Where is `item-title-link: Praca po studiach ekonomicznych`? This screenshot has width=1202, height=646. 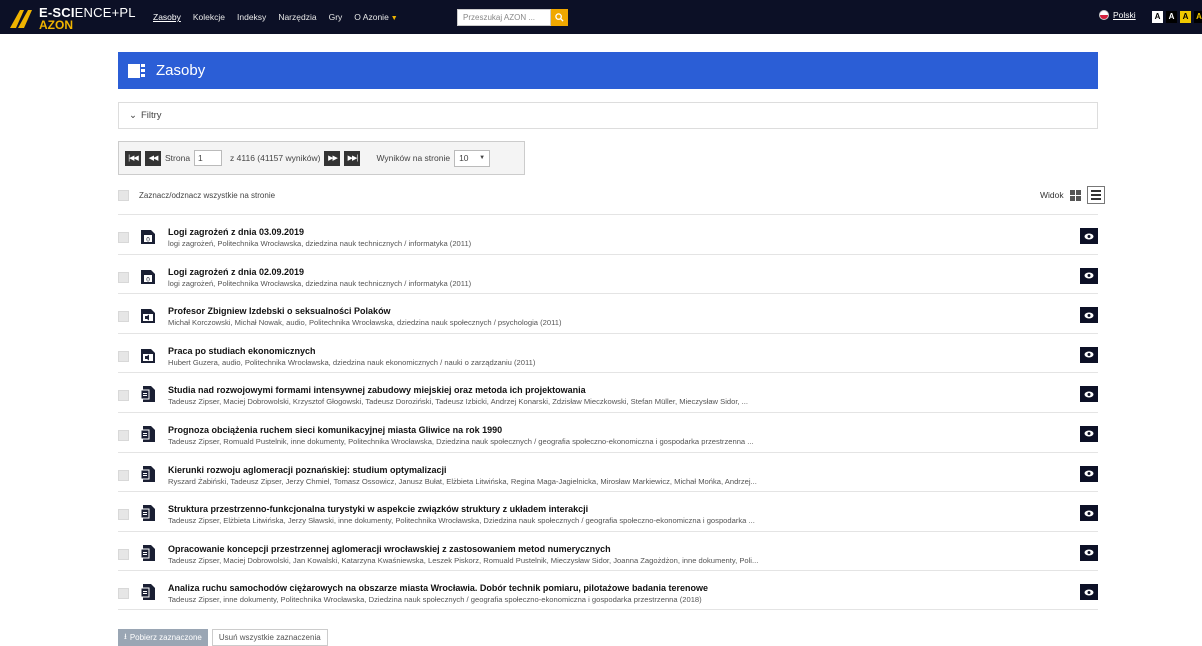
item-title-link: Praca po studiach ekonomicznych is located at coordinates (242, 351).